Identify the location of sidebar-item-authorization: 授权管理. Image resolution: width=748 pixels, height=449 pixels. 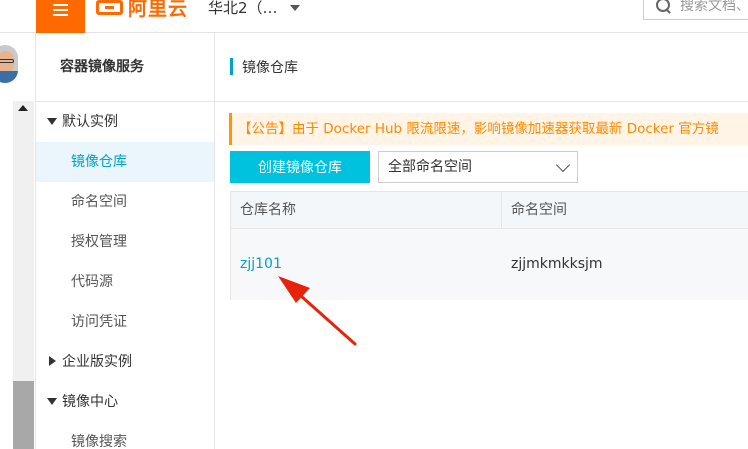
(125, 242).